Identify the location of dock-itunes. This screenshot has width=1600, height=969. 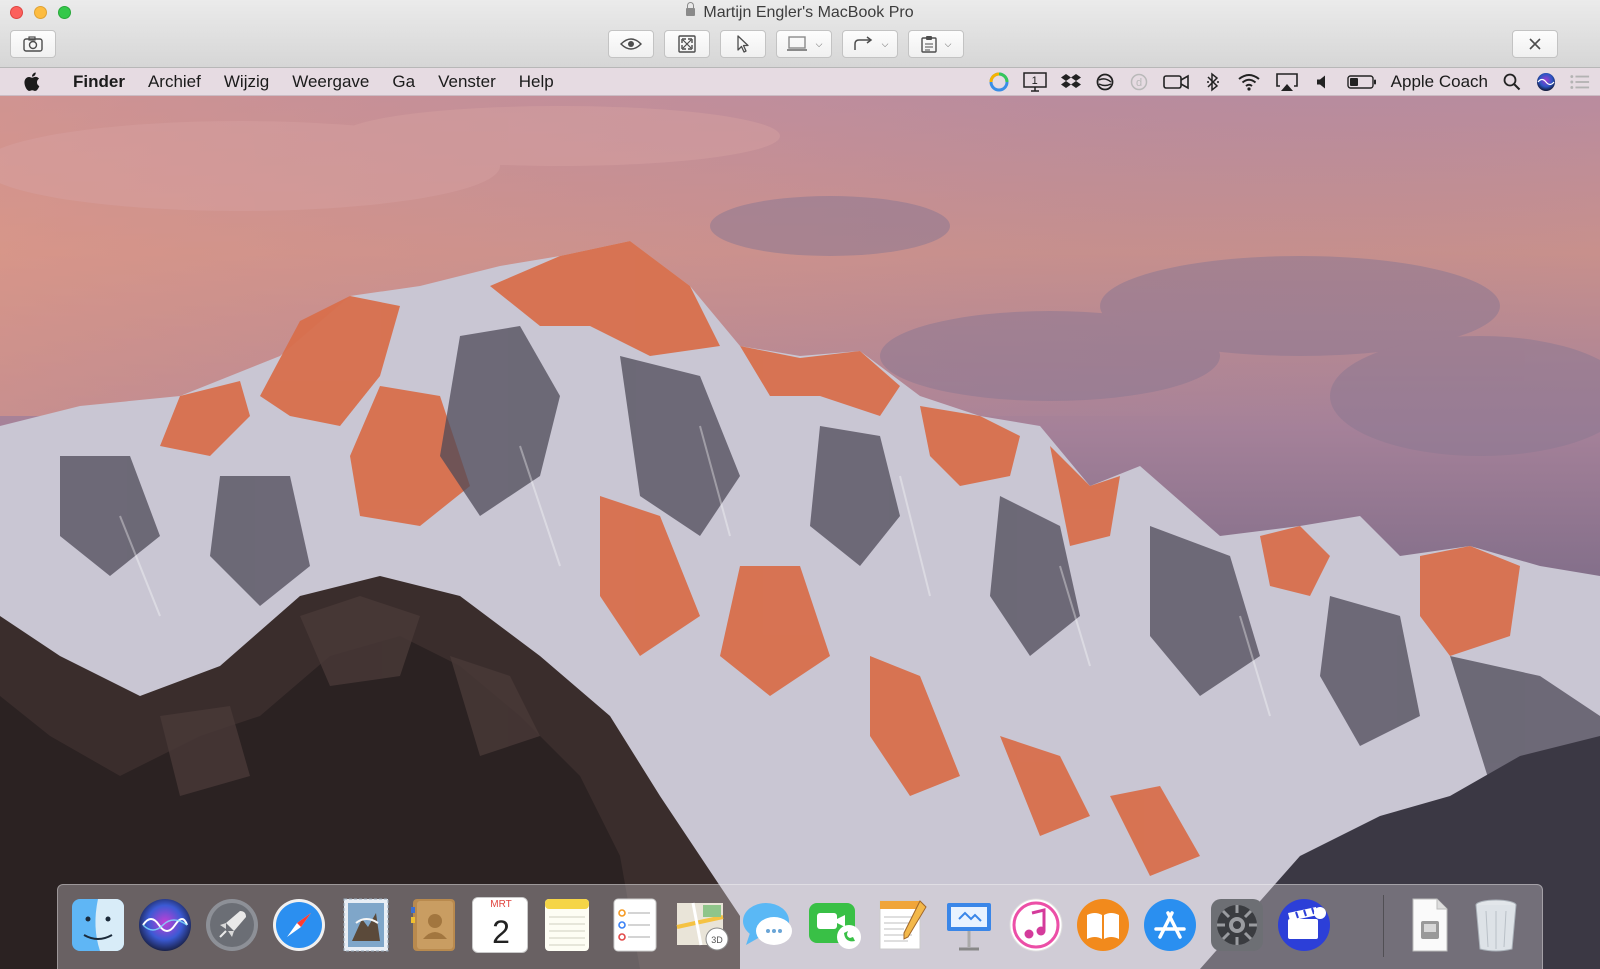
(1036, 925).